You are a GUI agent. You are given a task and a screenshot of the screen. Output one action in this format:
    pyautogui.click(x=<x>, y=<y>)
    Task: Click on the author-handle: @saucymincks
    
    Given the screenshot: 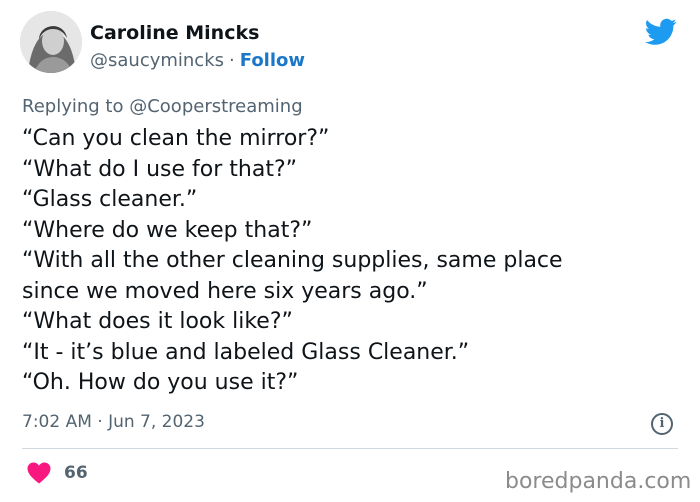 What is the action you would take?
    pyautogui.click(x=157, y=60)
    